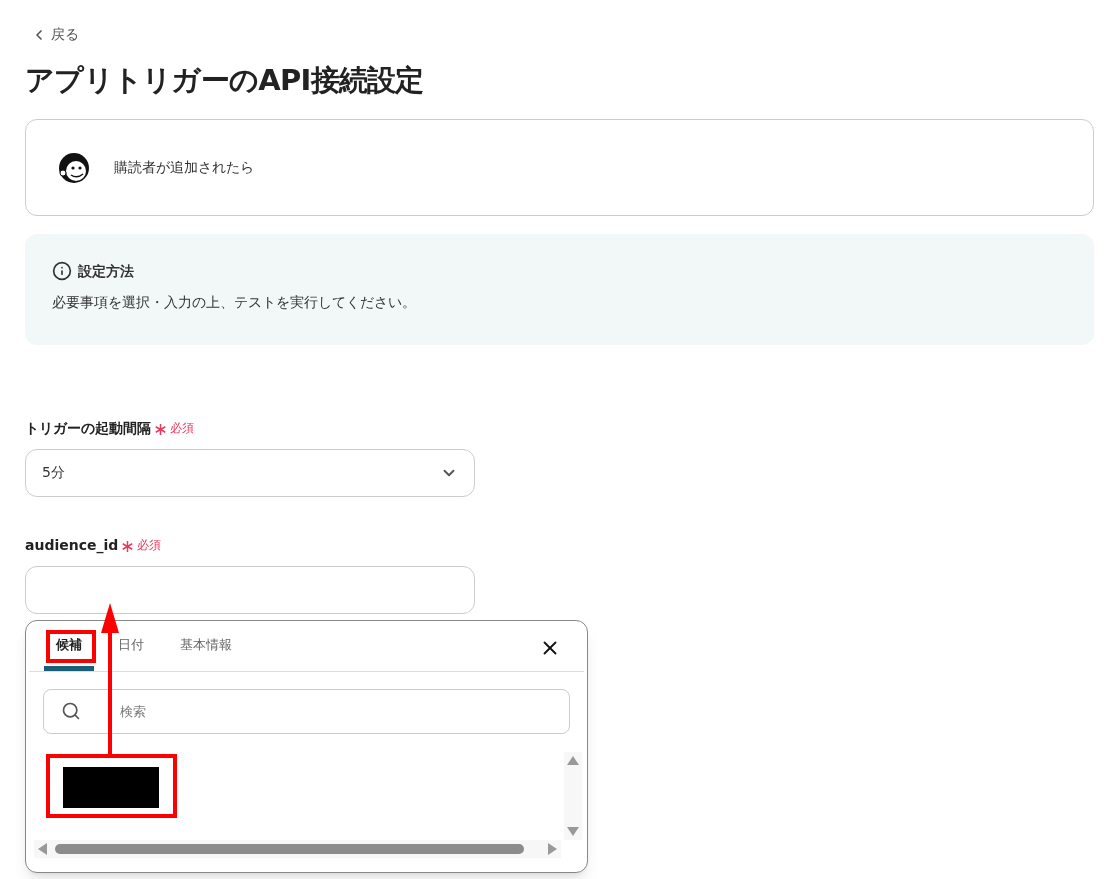  I want to click on info-icon, so click(62, 271).